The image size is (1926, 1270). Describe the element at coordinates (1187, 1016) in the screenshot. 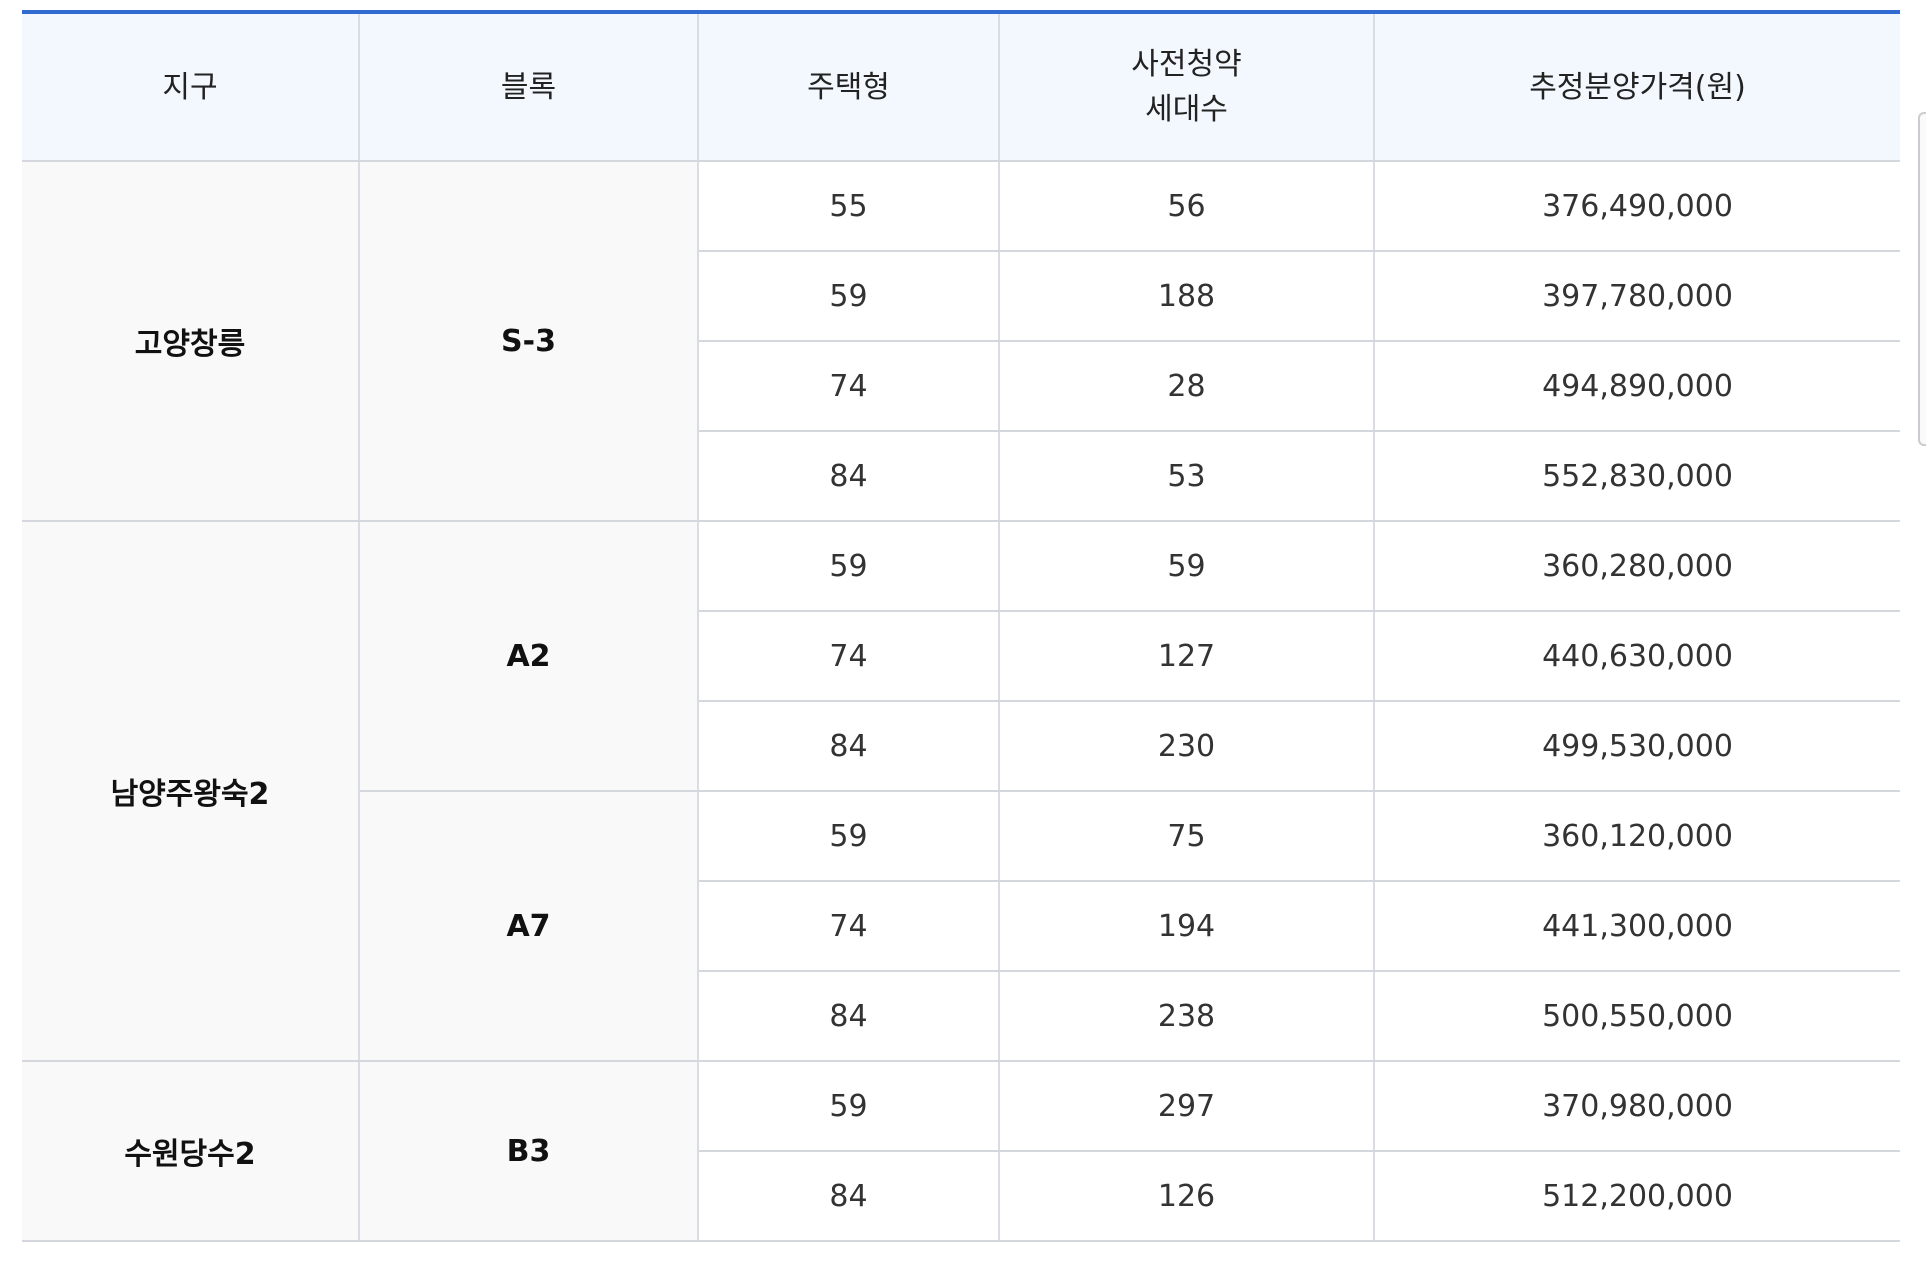

I see `households-cell: 238` at that location.